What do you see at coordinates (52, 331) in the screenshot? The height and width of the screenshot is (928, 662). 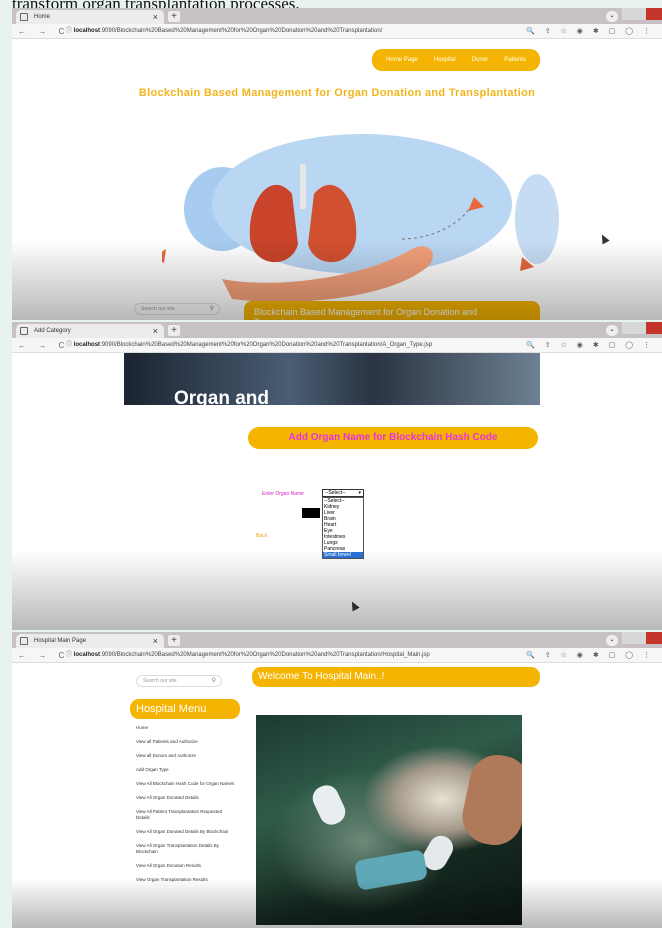 I see `tab-title: Add Category` at bounding box center [52, 331].